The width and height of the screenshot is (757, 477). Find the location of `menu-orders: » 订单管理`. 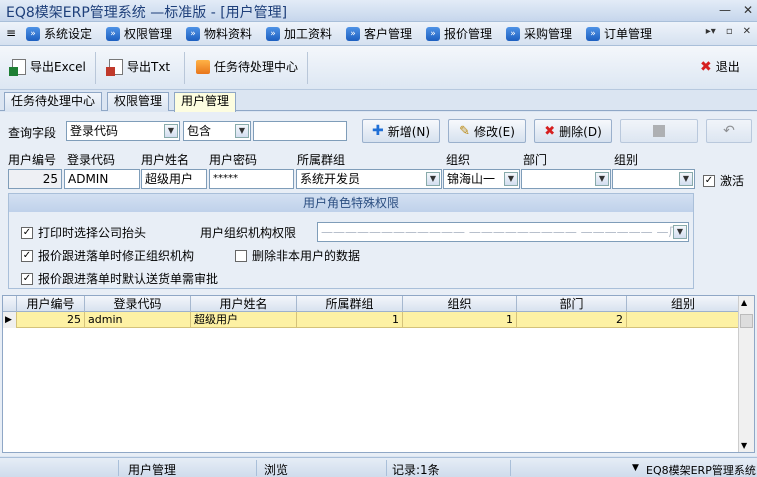

menu-orders: » 订单管理 is located at coordinates (619, 33).